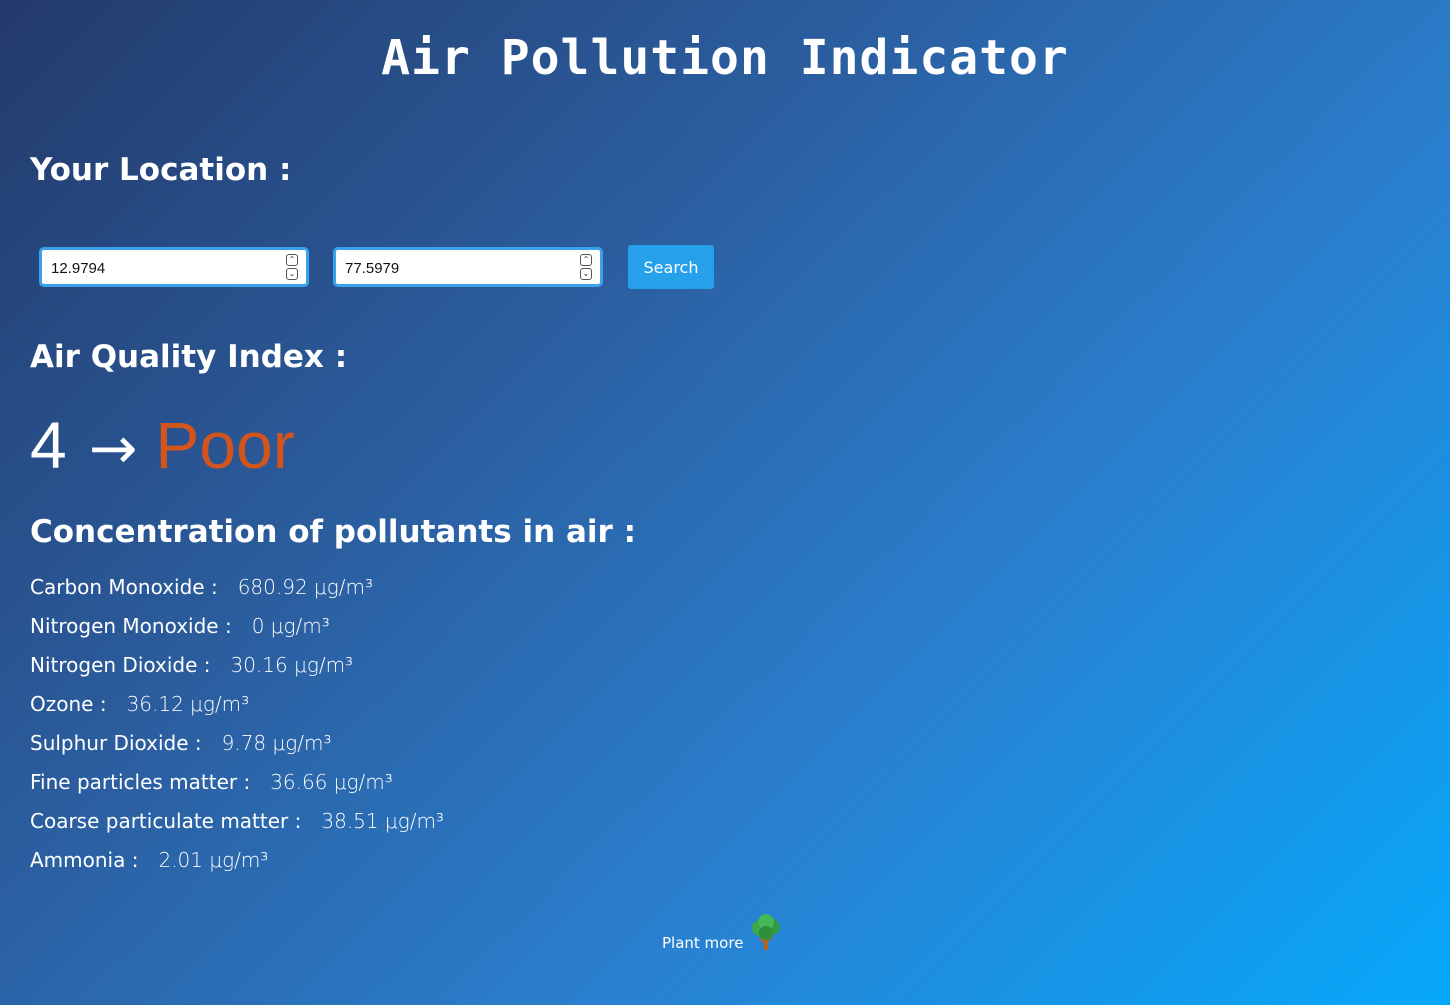 The image size is (1450, 1005). I want to click on pollutant-row-nitrogen-dioxide: Nitrogen Dioxide : 30.16 μg/m³, so click(191, 665).